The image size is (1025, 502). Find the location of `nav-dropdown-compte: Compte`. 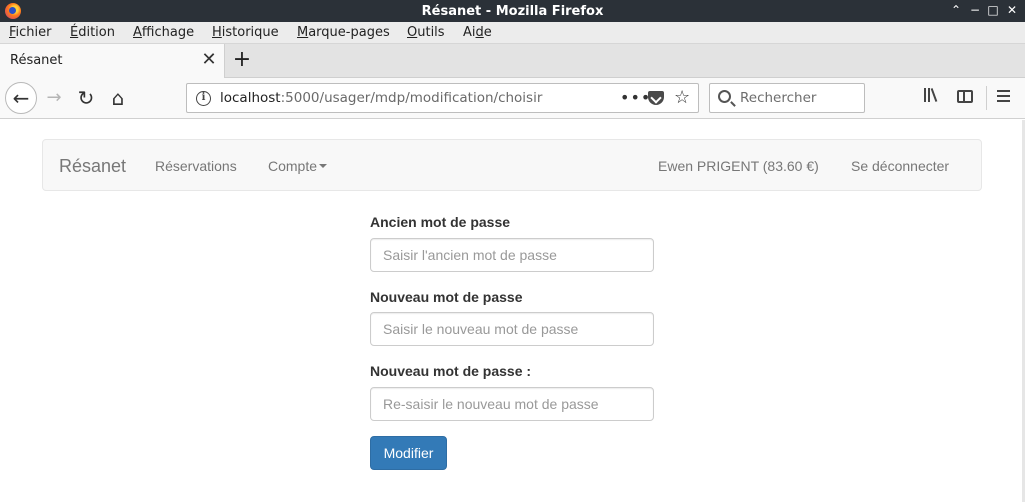

nav-dropdown-compte: Compte is located at coordinates (298, 166).